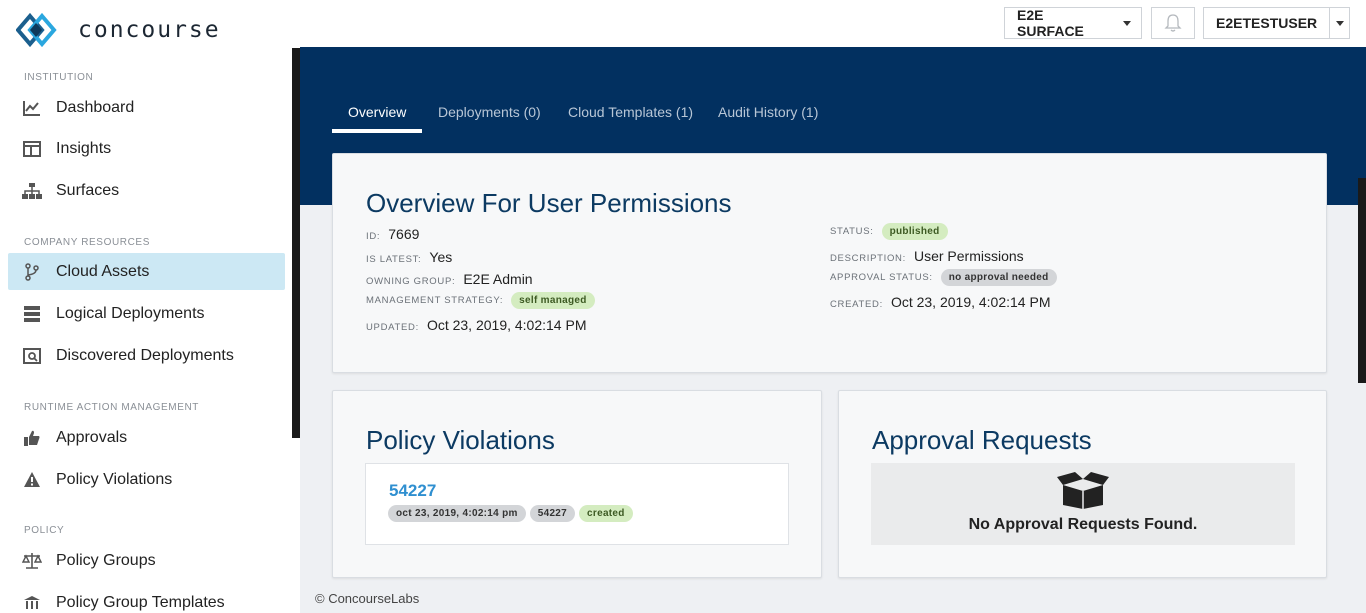 The height and width of the screenshot is (613, 1366). I want to click on field-key: DESCRIPTION:, so click(868, 258).